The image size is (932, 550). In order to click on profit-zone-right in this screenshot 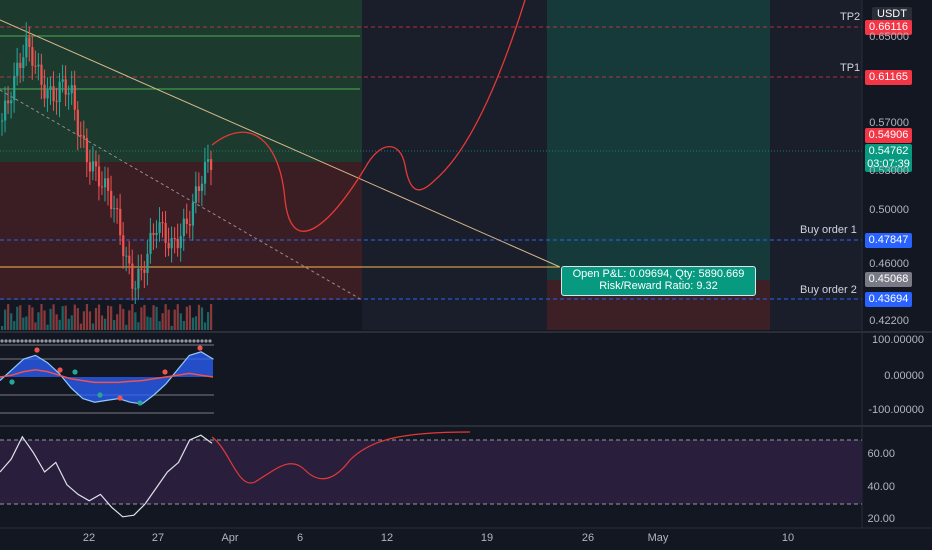, I will do `click(658, 140)`.